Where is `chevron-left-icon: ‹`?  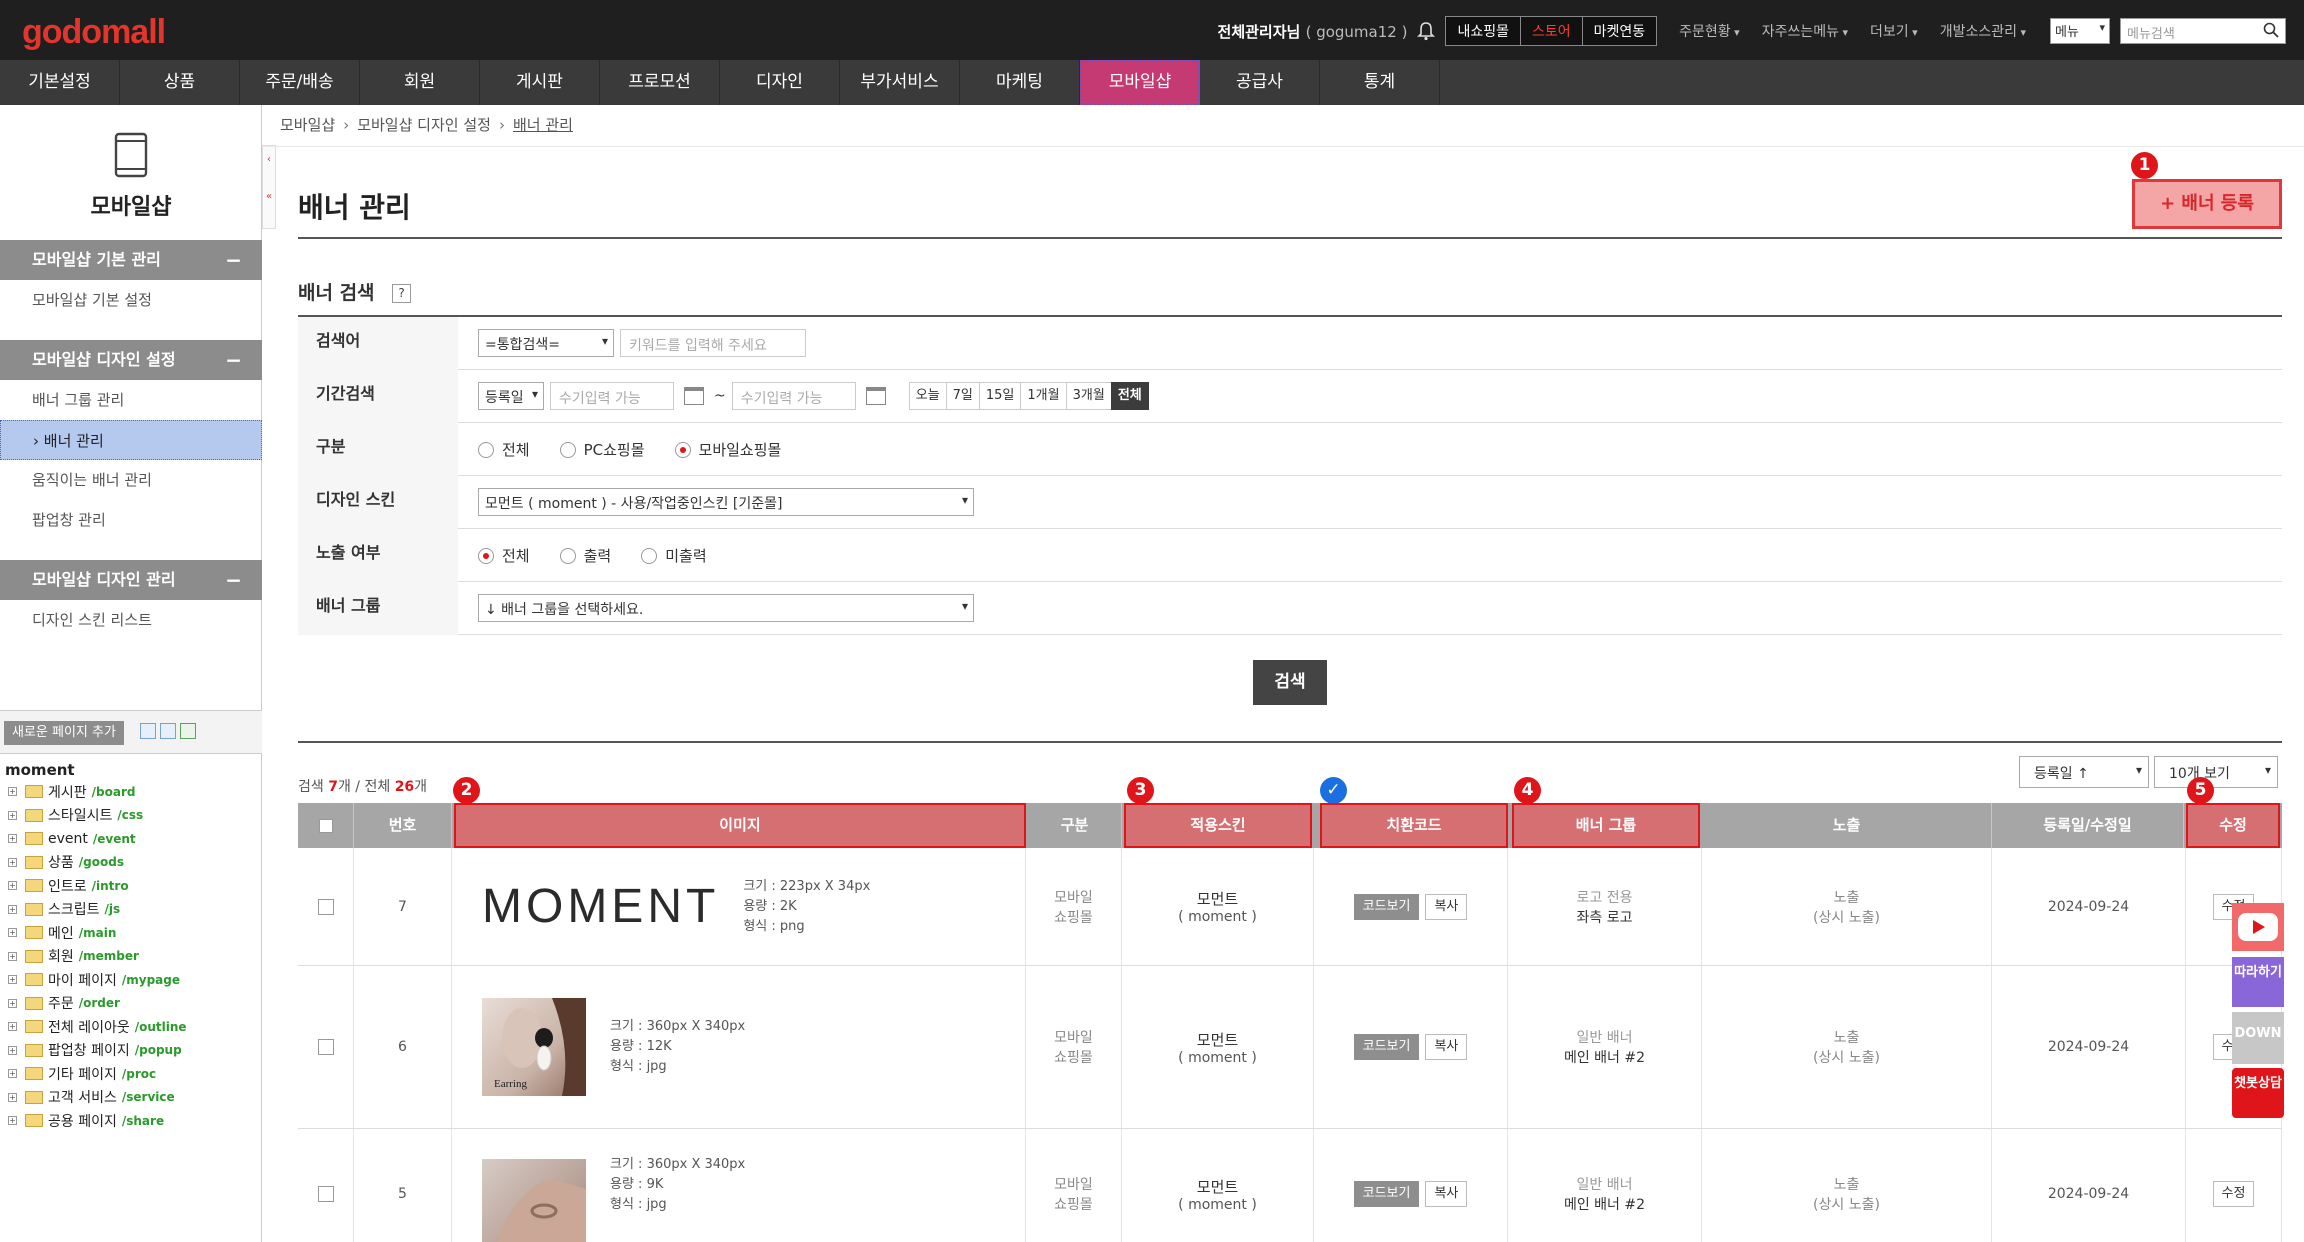 chevron-left-icon: ‹ is located at coordinates (269, 159).